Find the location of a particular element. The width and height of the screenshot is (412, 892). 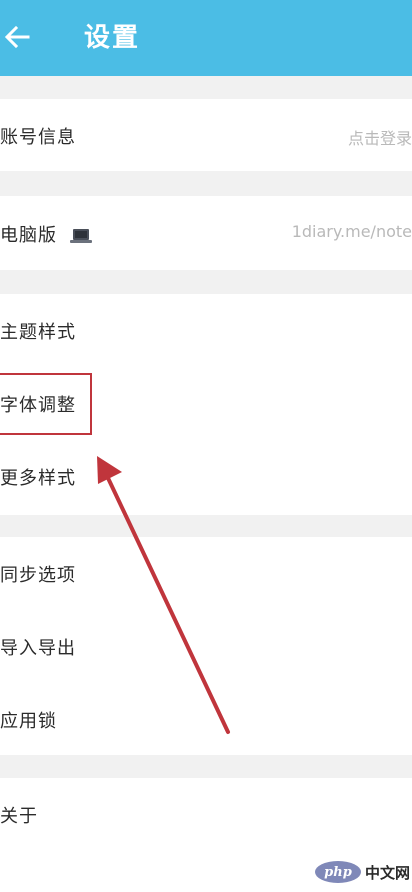

font-adjust-label: 字体调整 is located at coordinates (38, 405).